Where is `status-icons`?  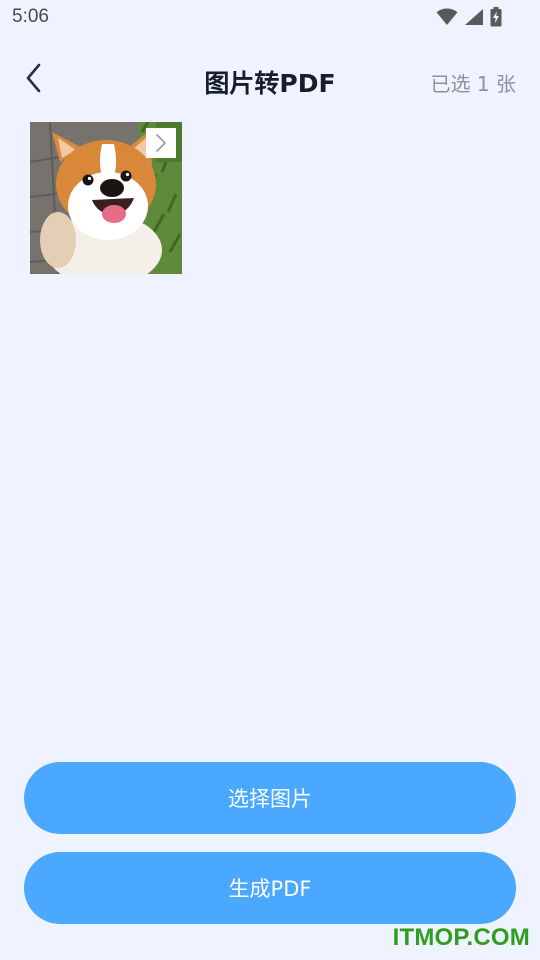
status-icons is located at coordinates (469, 17).